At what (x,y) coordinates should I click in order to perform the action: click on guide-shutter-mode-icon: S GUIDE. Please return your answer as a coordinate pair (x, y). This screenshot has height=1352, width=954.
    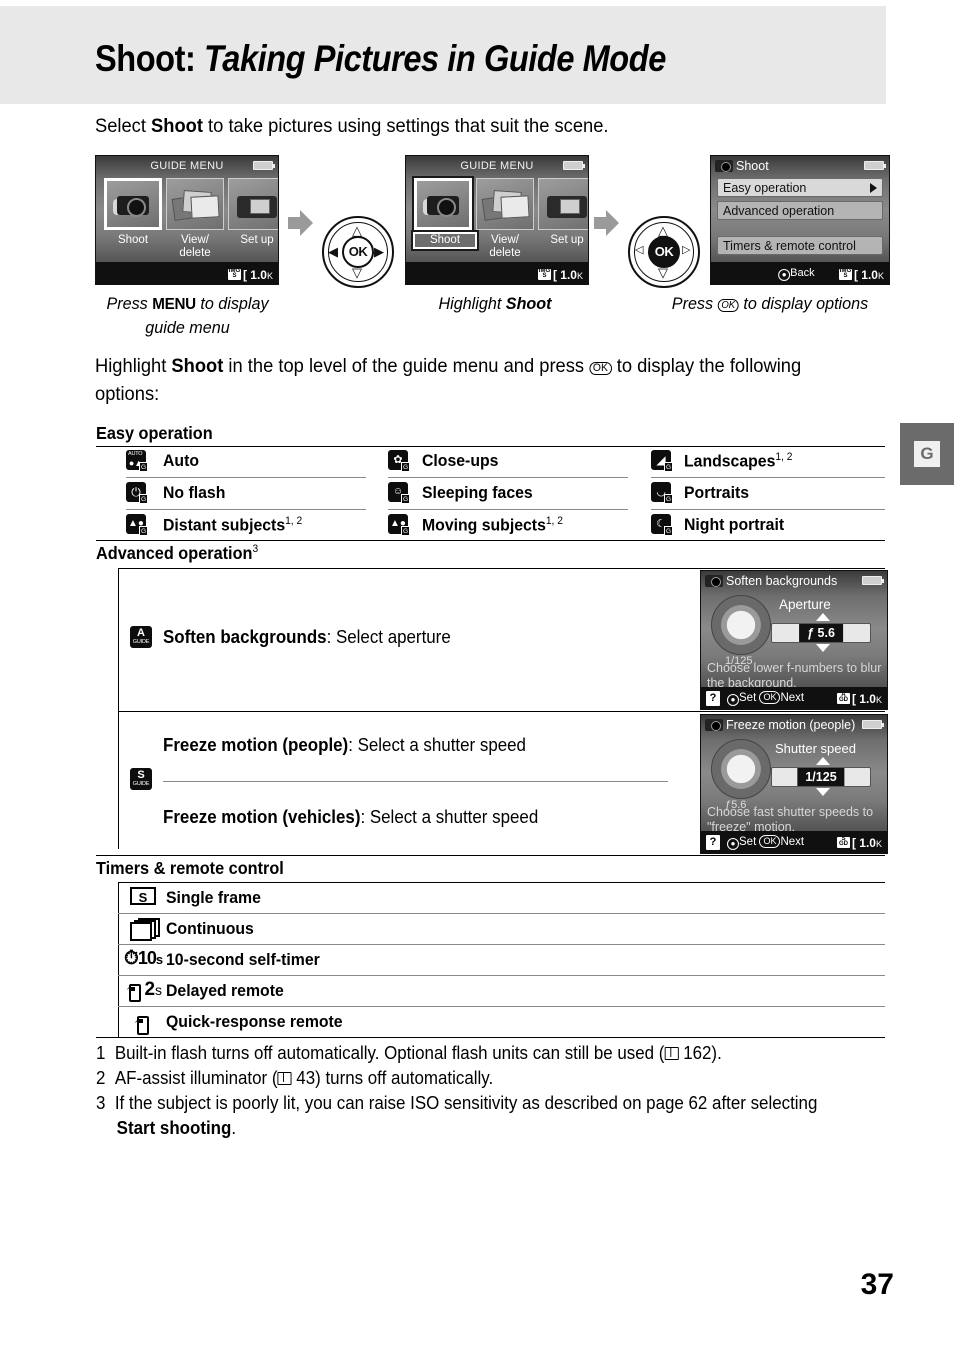
    Looking at the image, I should click on (141, 779).